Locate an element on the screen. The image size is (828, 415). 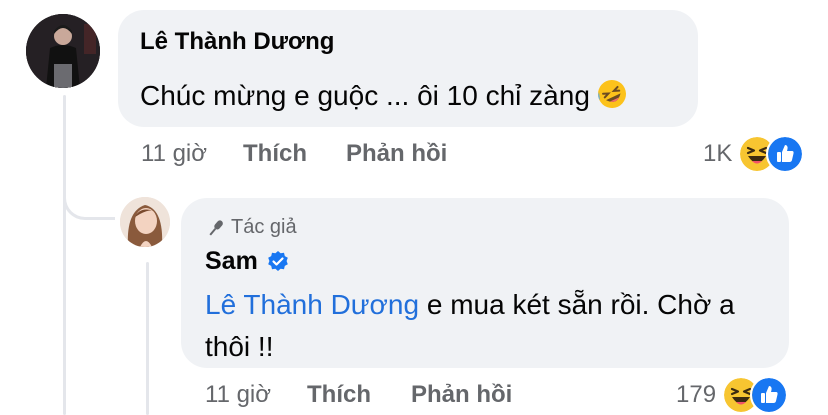
reply-thread-line is located at coordinates (147, 338).